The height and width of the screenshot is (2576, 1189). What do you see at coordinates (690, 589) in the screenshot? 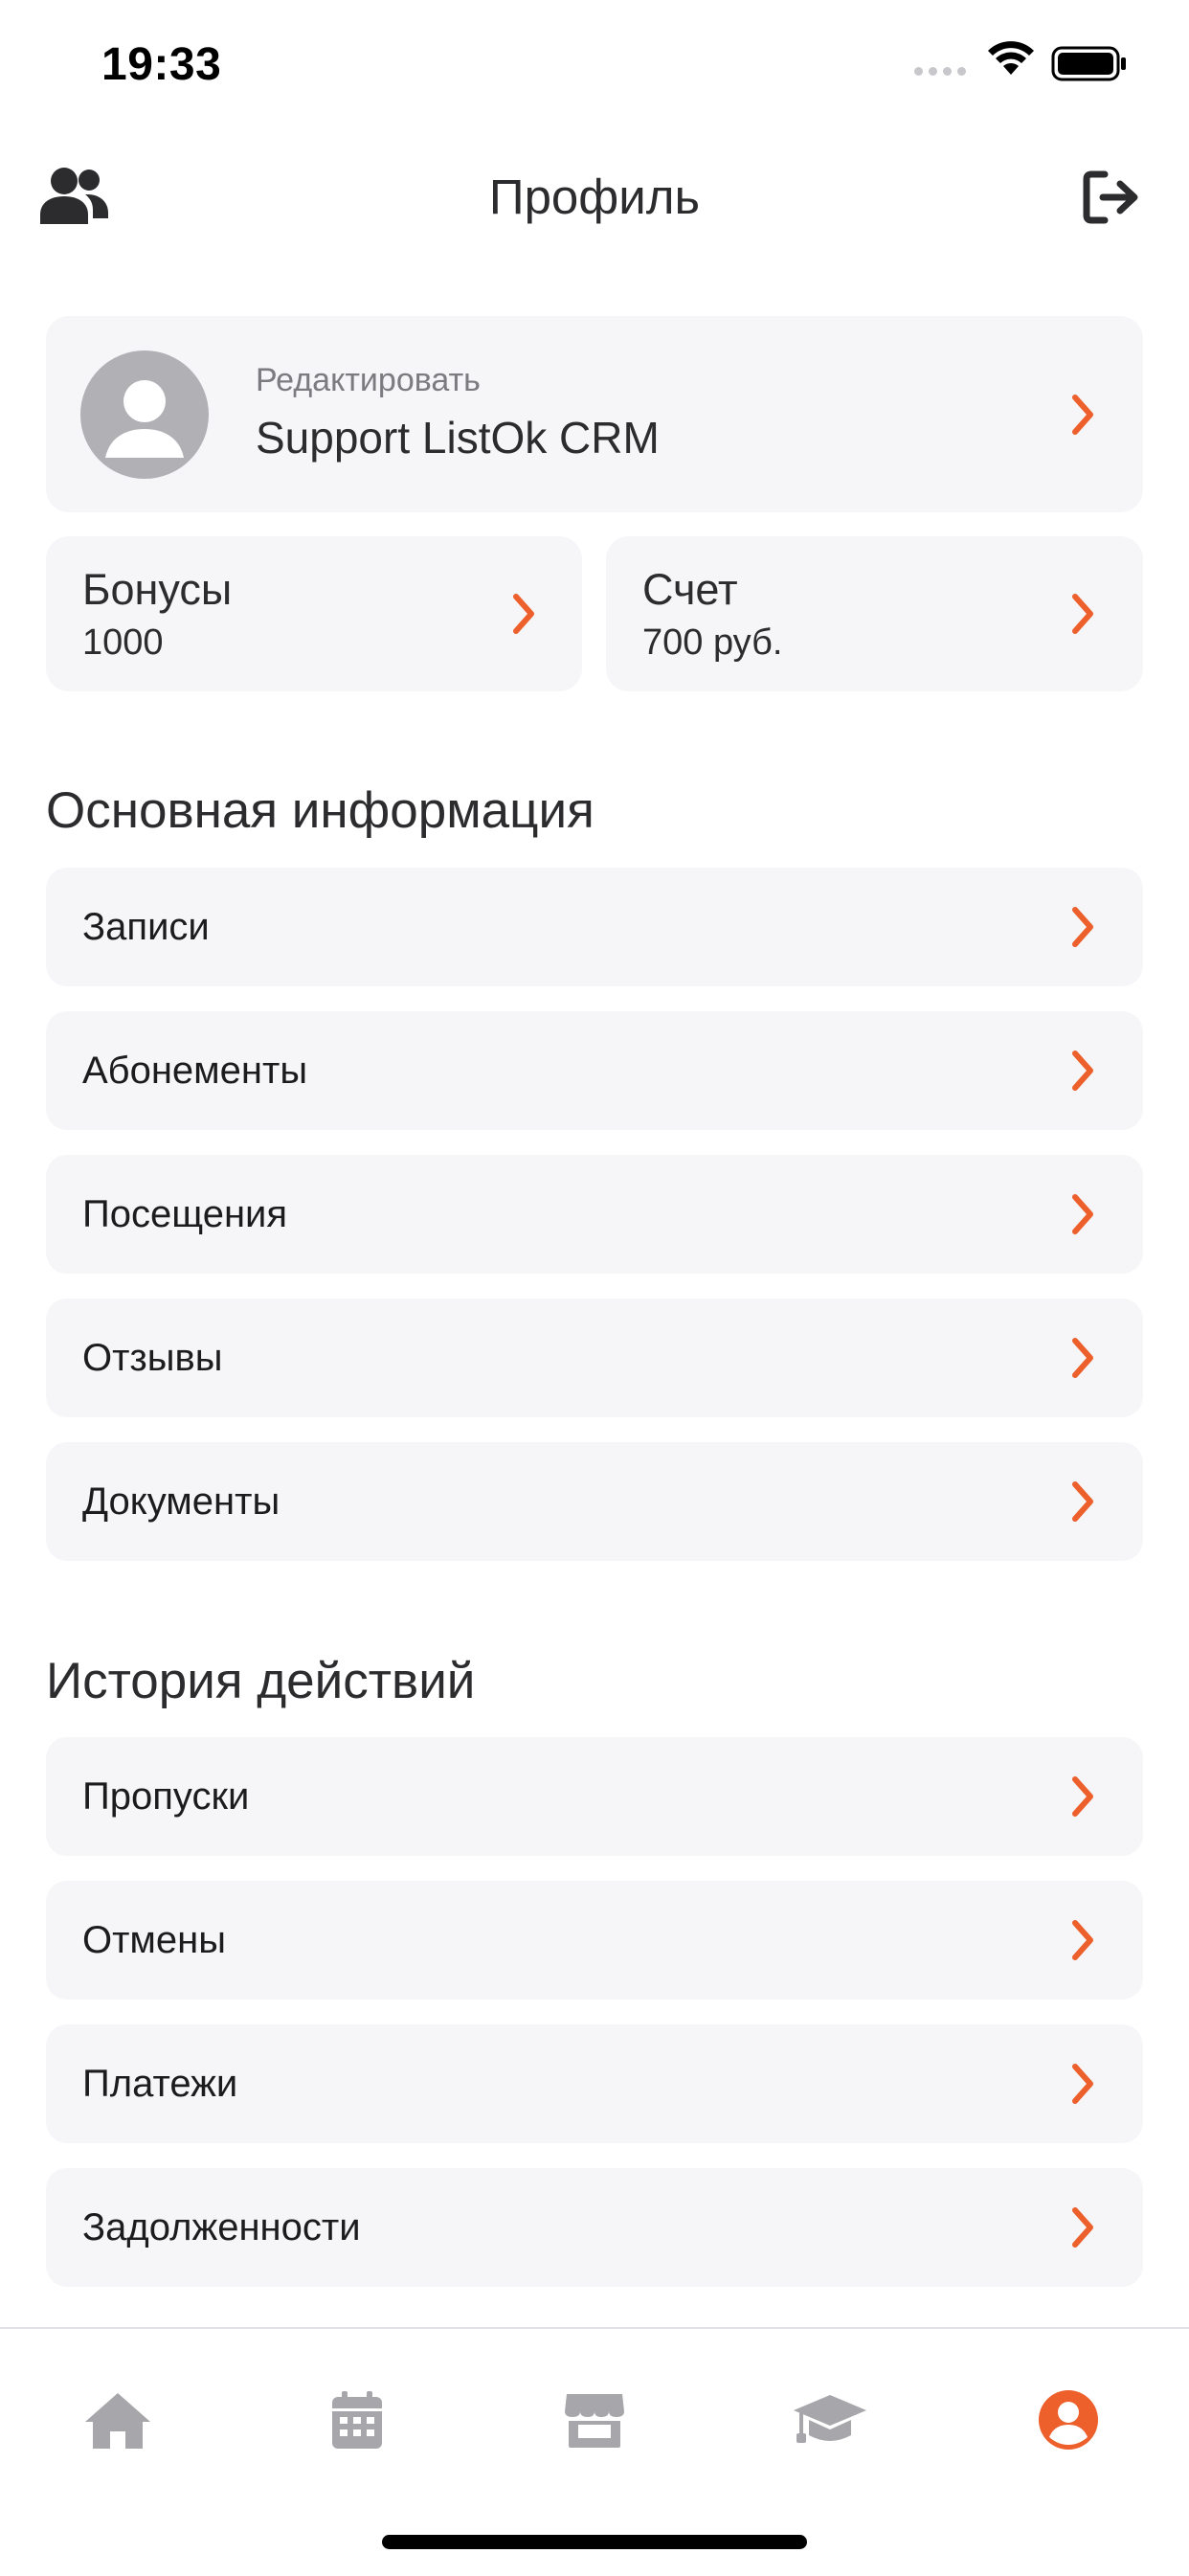
I see `account-title: Счет` at bounding box center [690, 589].